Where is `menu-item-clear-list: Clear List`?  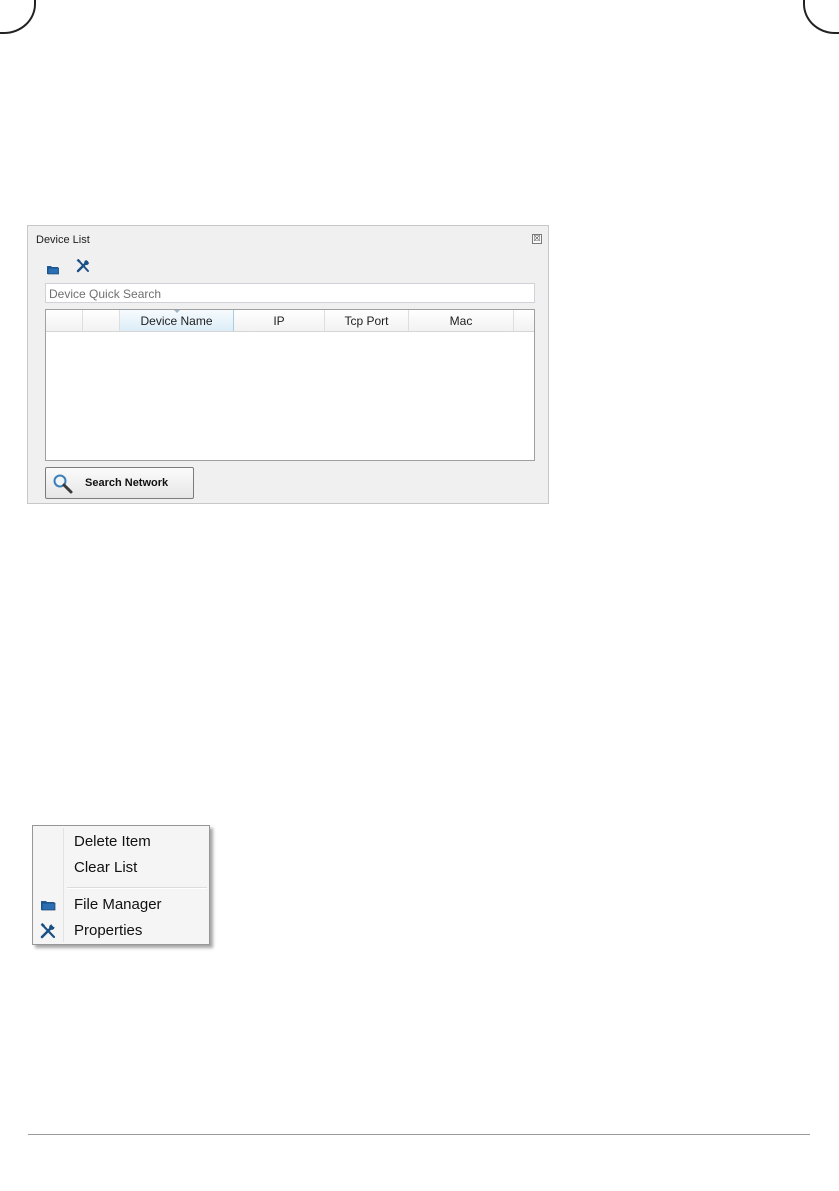
menu-item-clear-list: Clear List is located at coordinates (121, 868).